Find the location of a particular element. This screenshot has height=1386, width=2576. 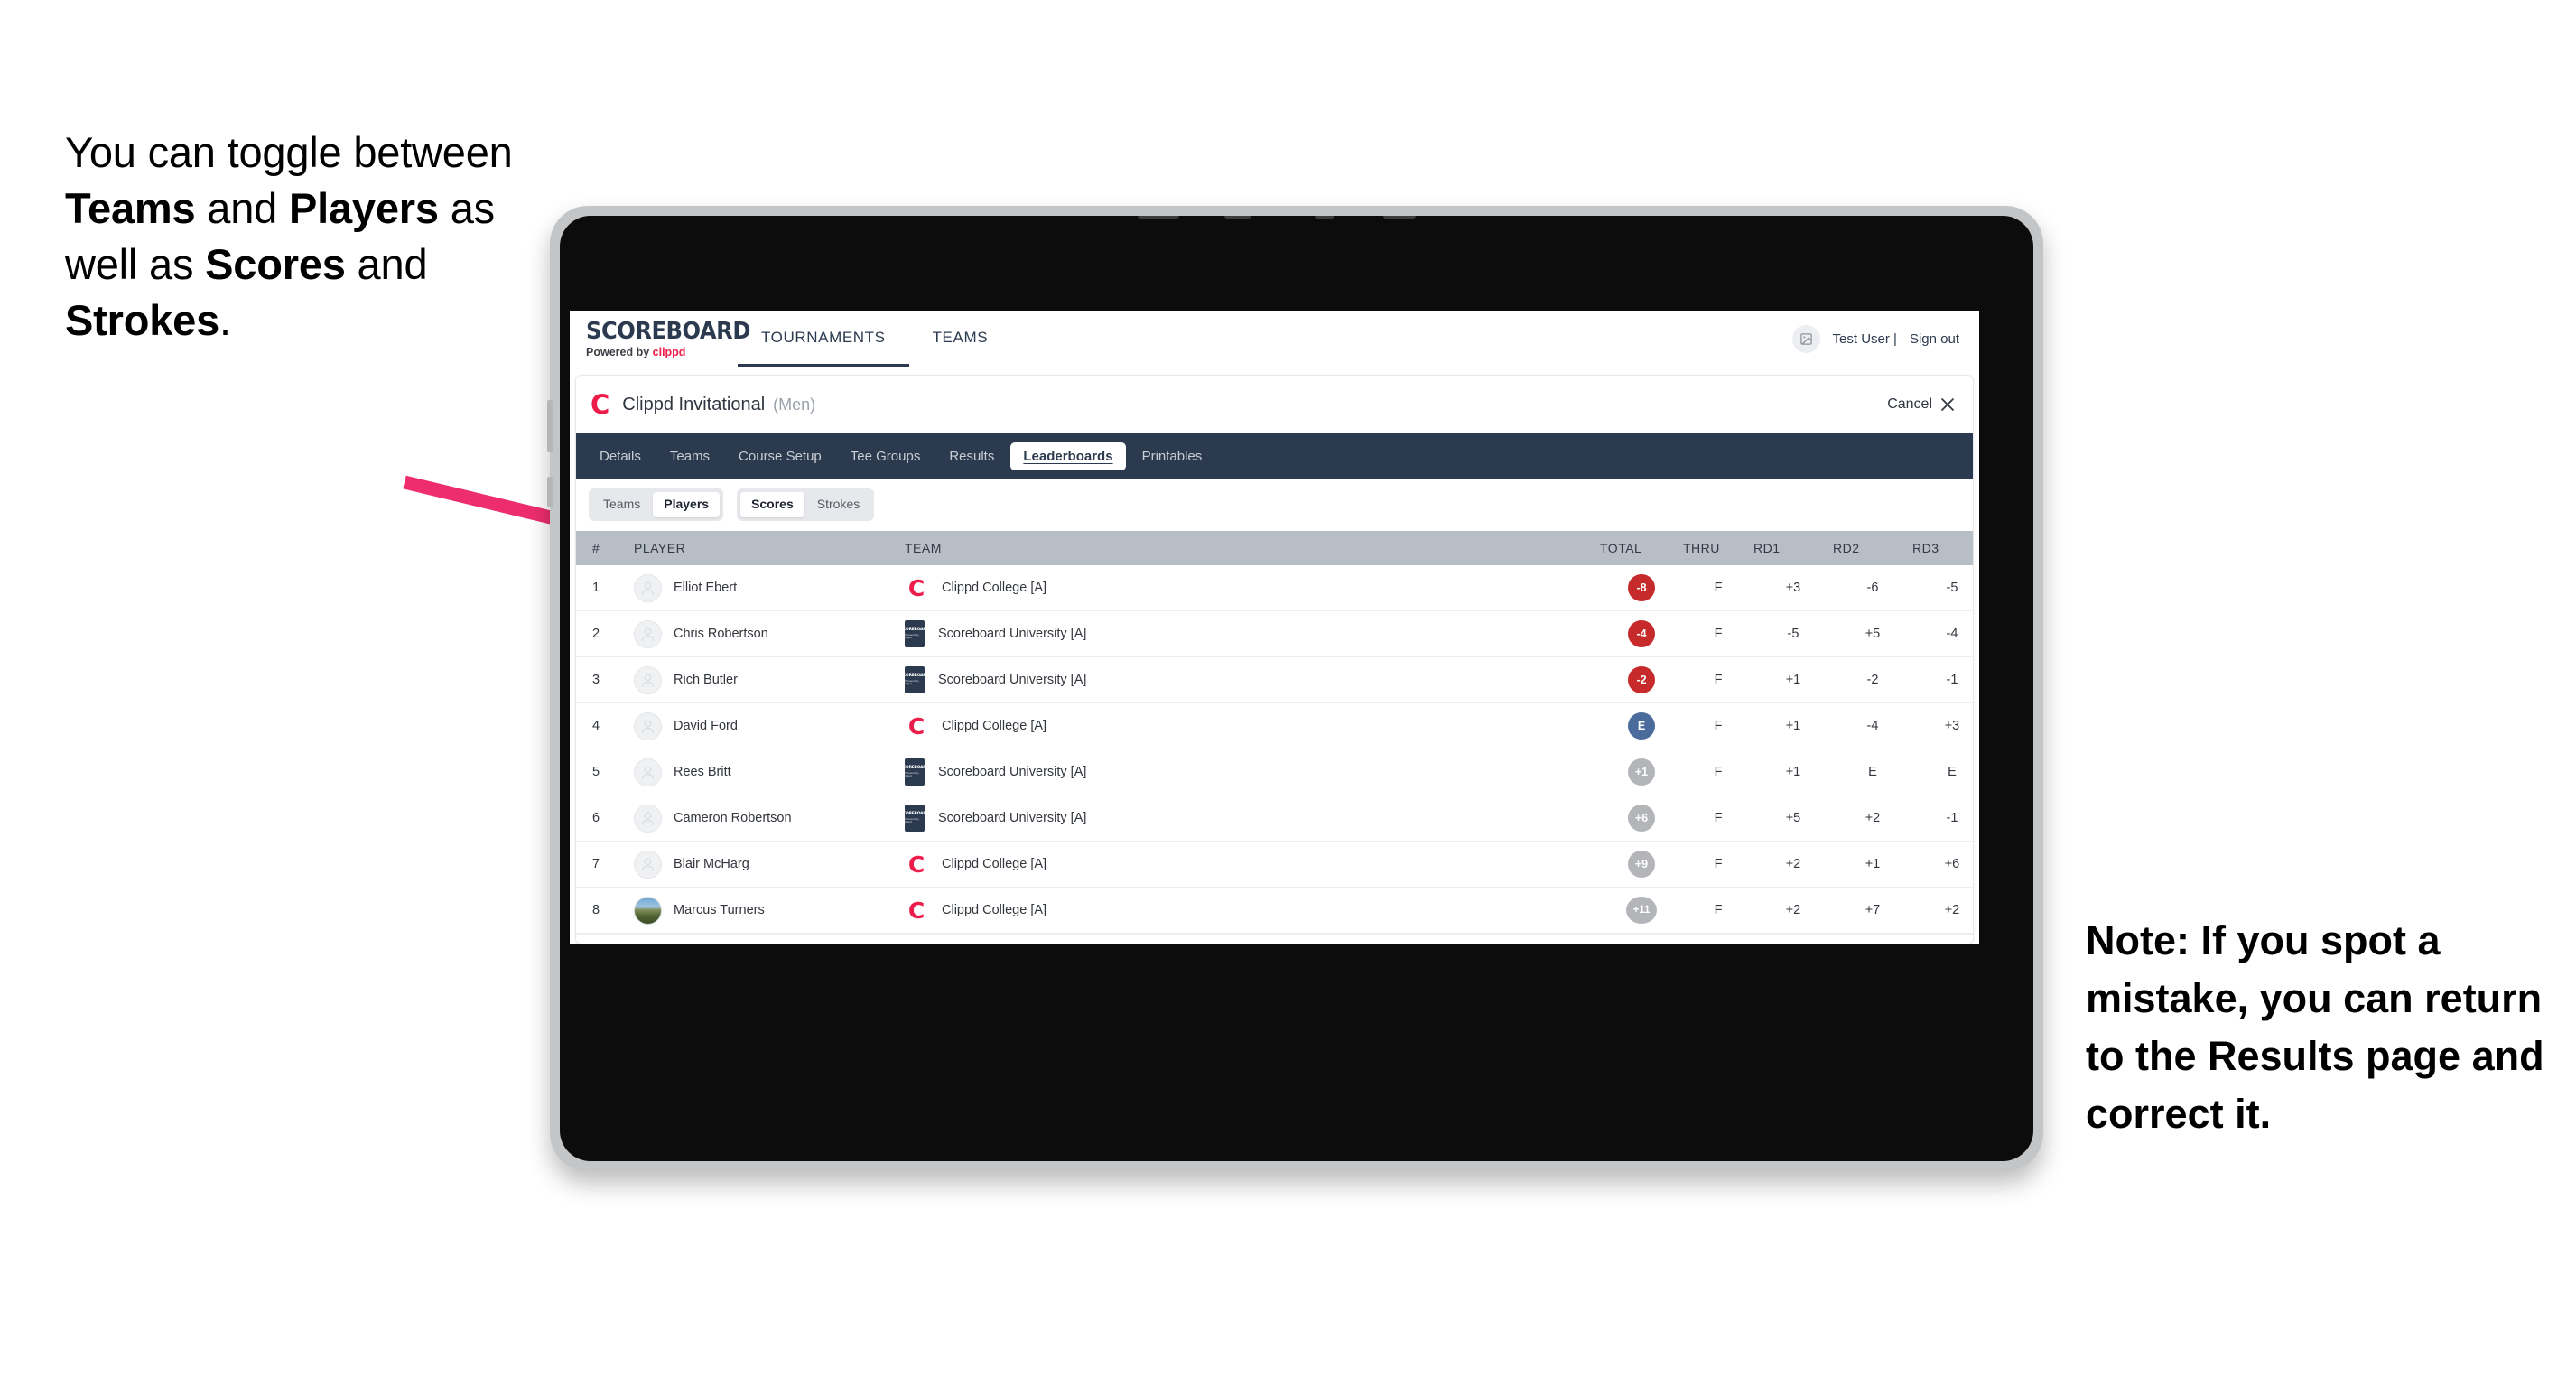

cell-total: -4 is located at coordinates (1641, 633).